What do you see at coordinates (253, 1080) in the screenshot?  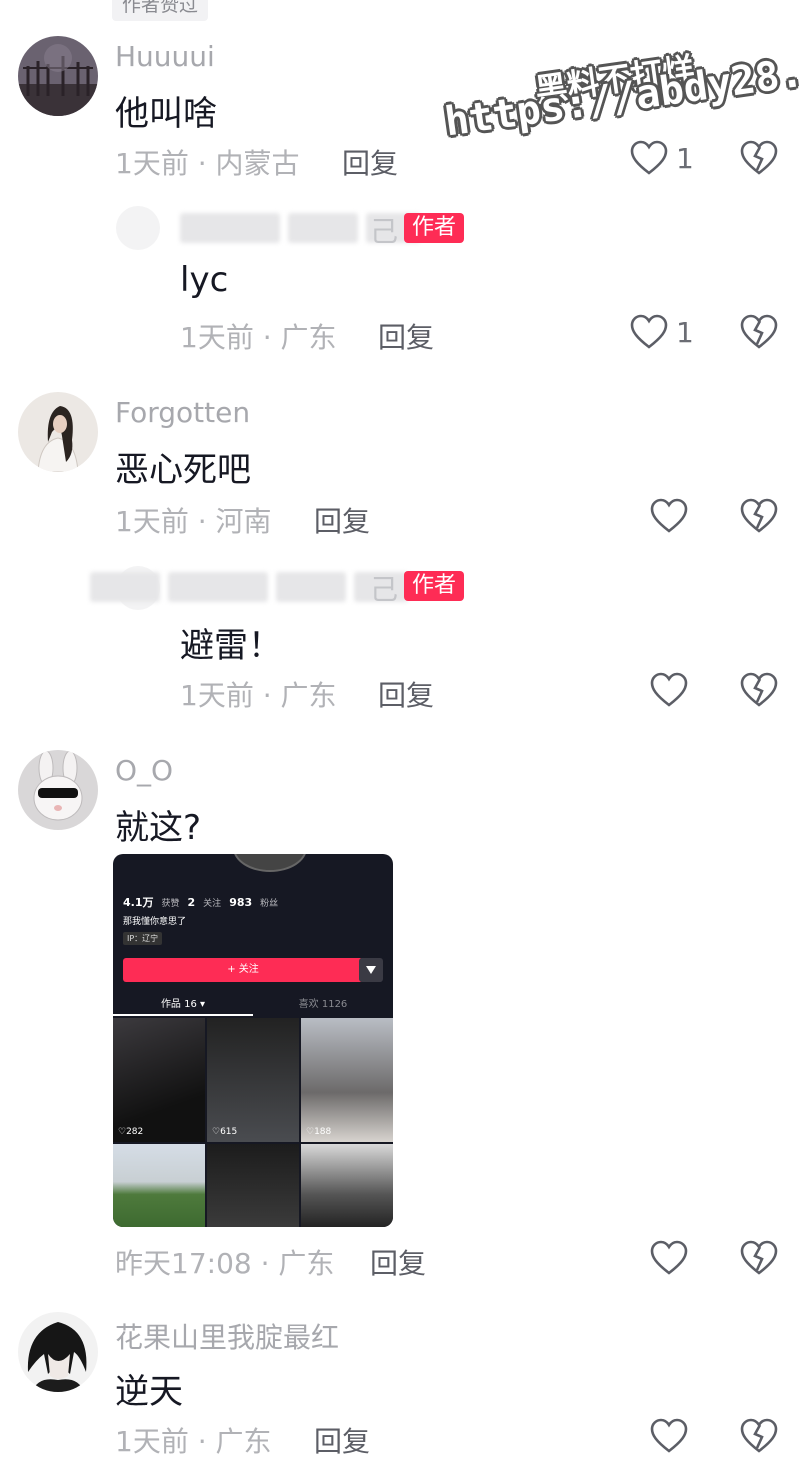 I see `video-thumb: 615` at bounding box center [253, 1080].